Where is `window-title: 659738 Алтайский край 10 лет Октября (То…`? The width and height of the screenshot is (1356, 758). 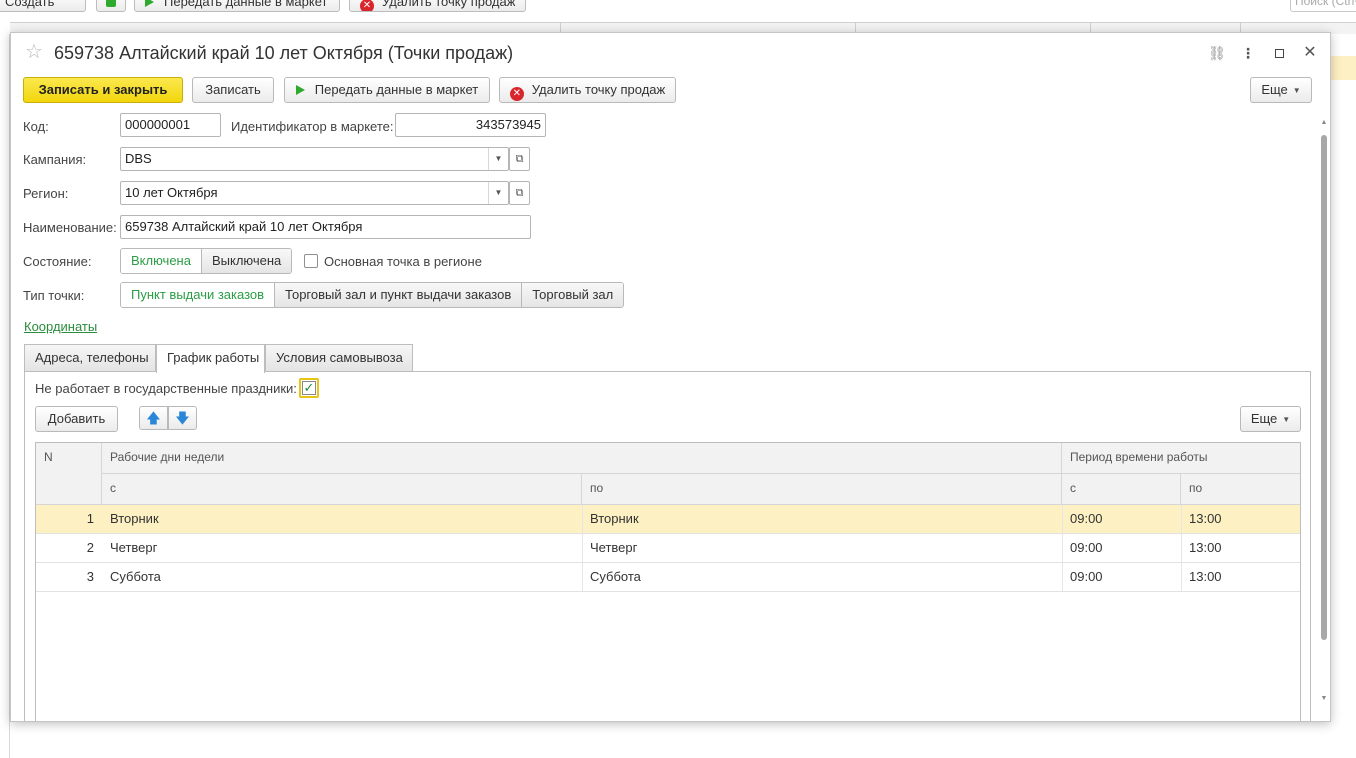
window-title: 659738 Алтайский край 10 лет Октября (То… is located at coordinates (284, 53).